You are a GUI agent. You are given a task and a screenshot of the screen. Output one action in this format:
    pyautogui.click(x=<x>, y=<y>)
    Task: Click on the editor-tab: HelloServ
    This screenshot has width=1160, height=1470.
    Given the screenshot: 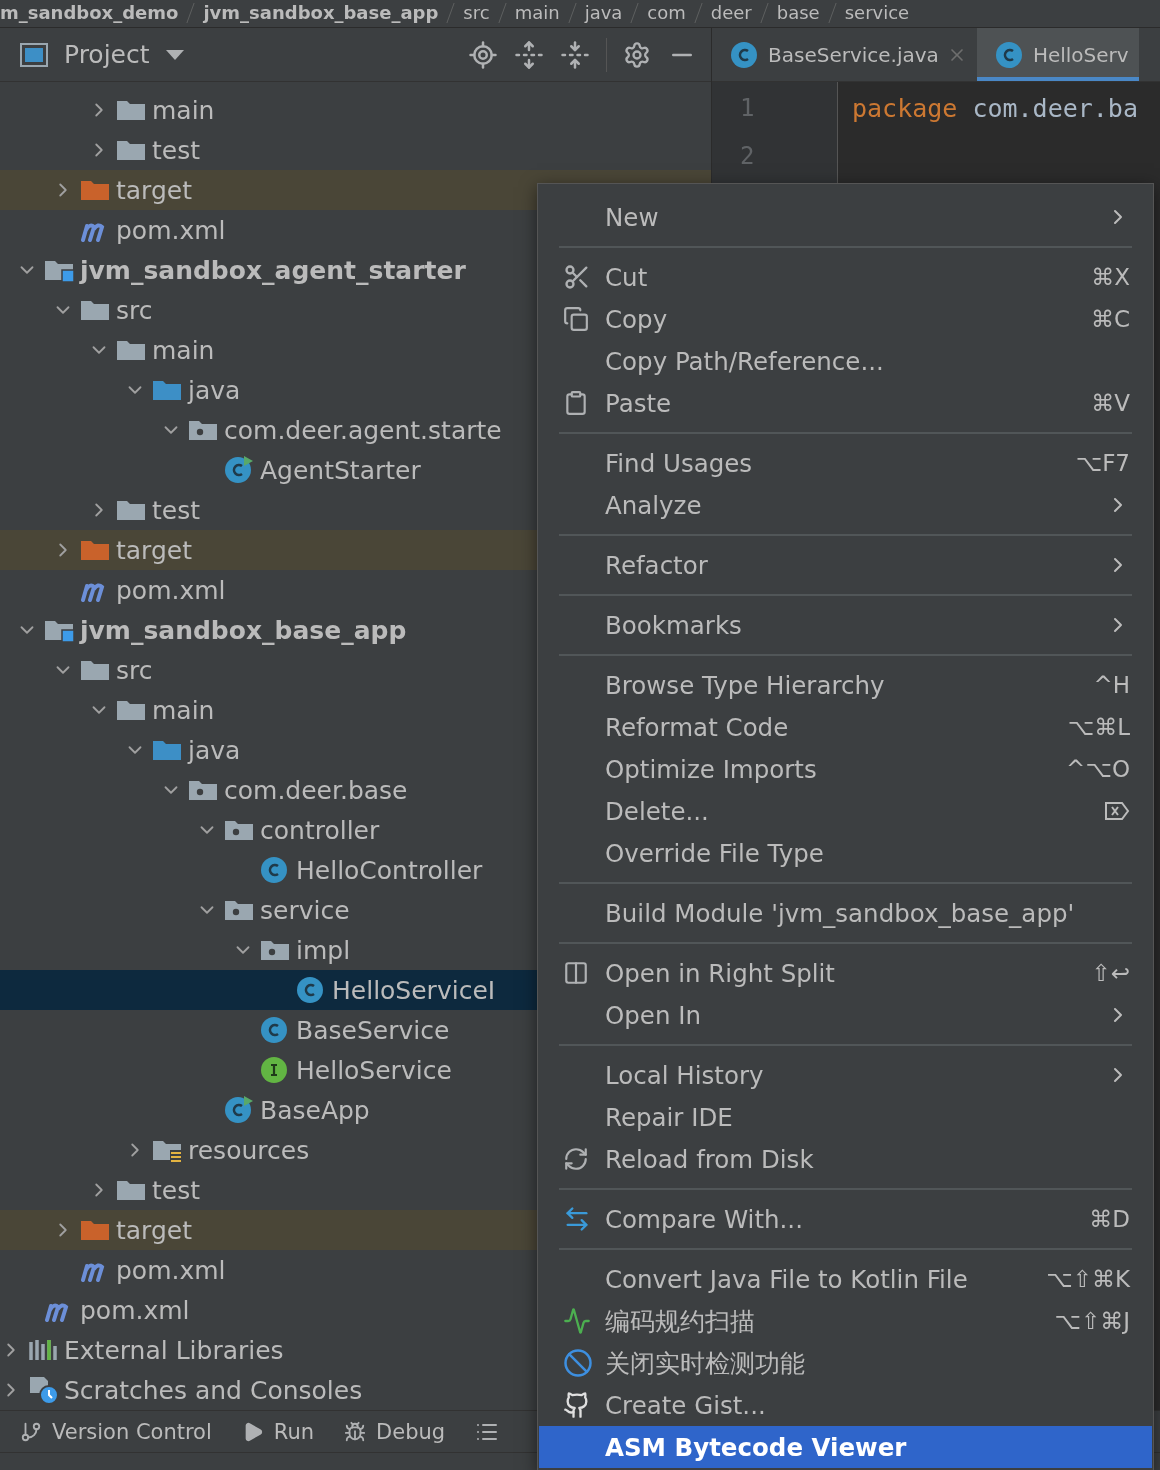 What is the action you would take?
    pyautogui.click(x=1057, y=54)
    